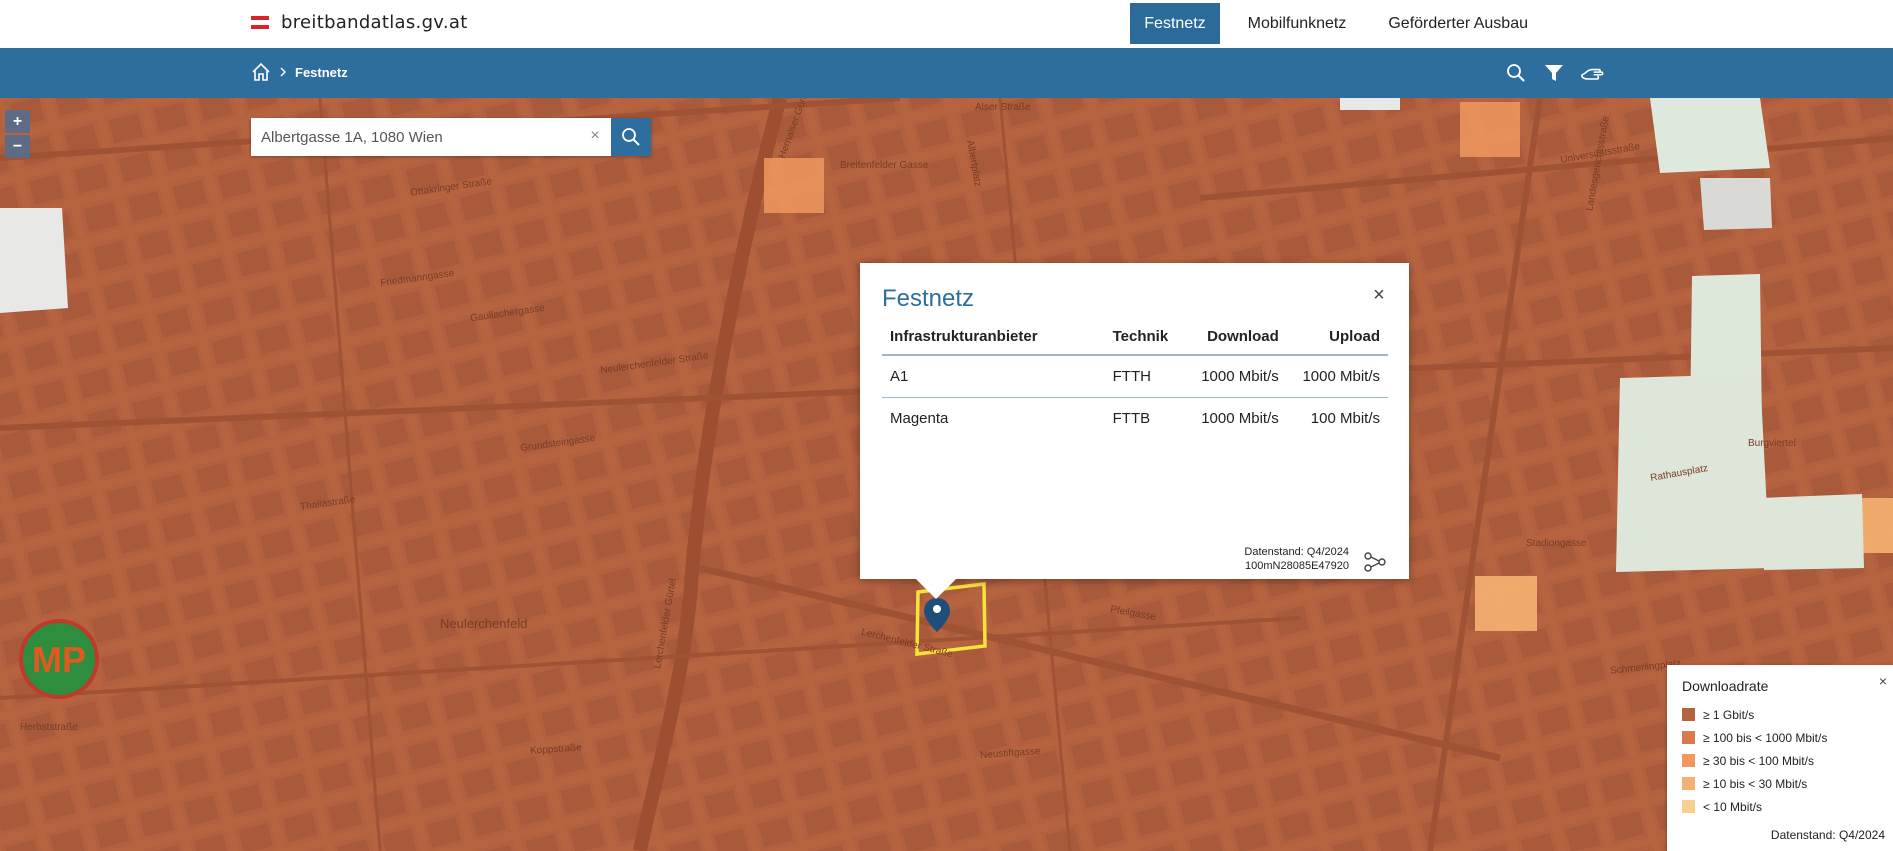  I want to click on legend-item: ≥ 100 bis < 1000 Mbit/s, so click(1754, 737).